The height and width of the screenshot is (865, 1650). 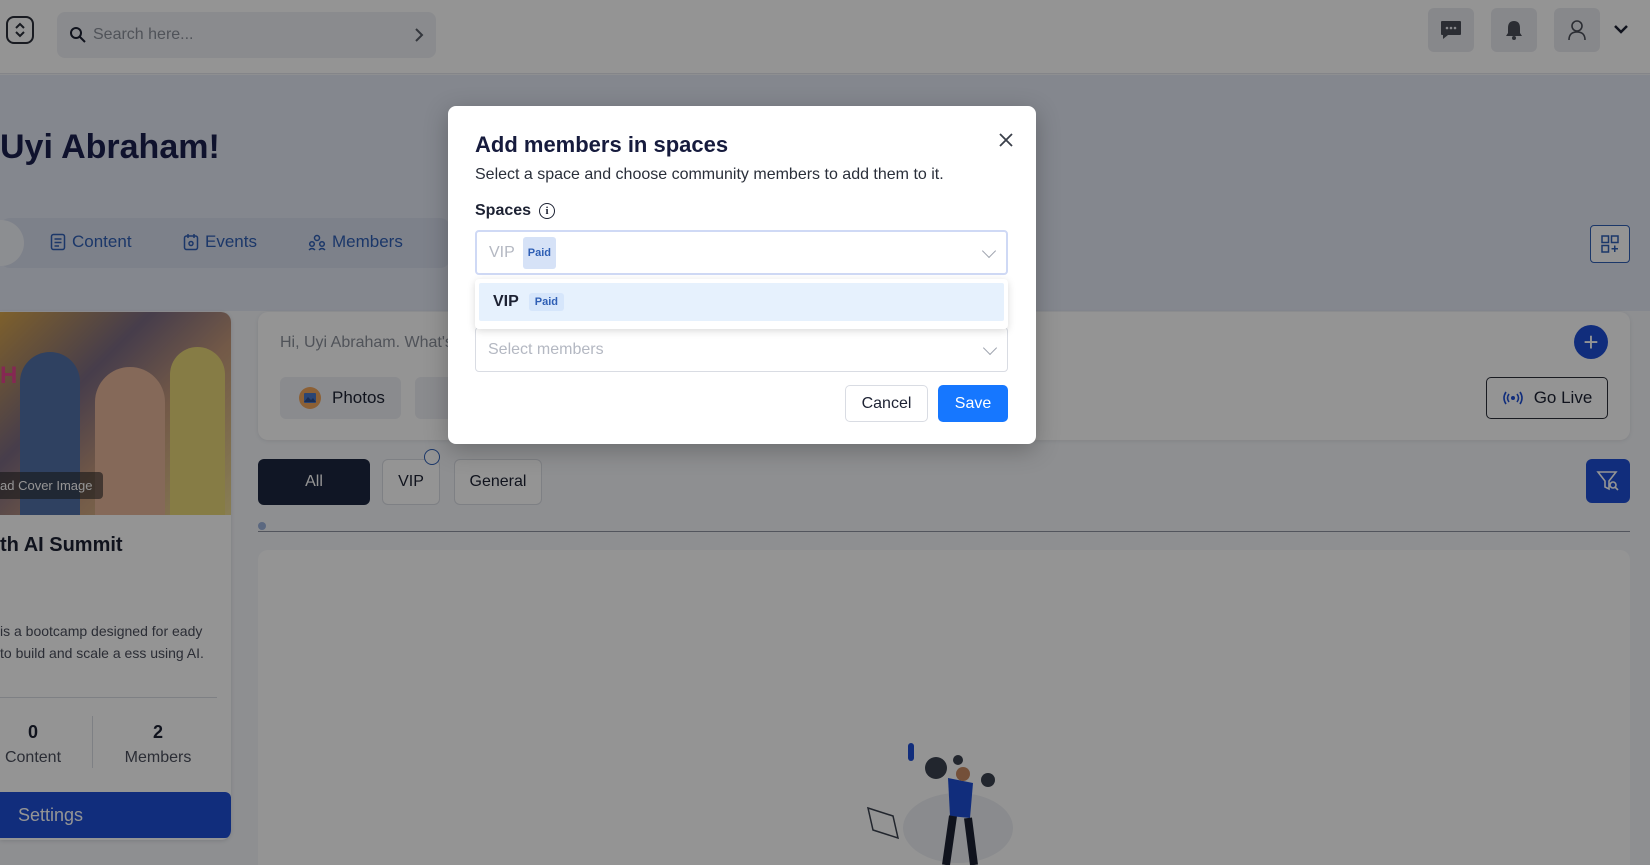 What do you see at coordinates (546, 349) in the screenshot?
I see `members-select-placeholder: Select members` at bounding box center [546, 349].